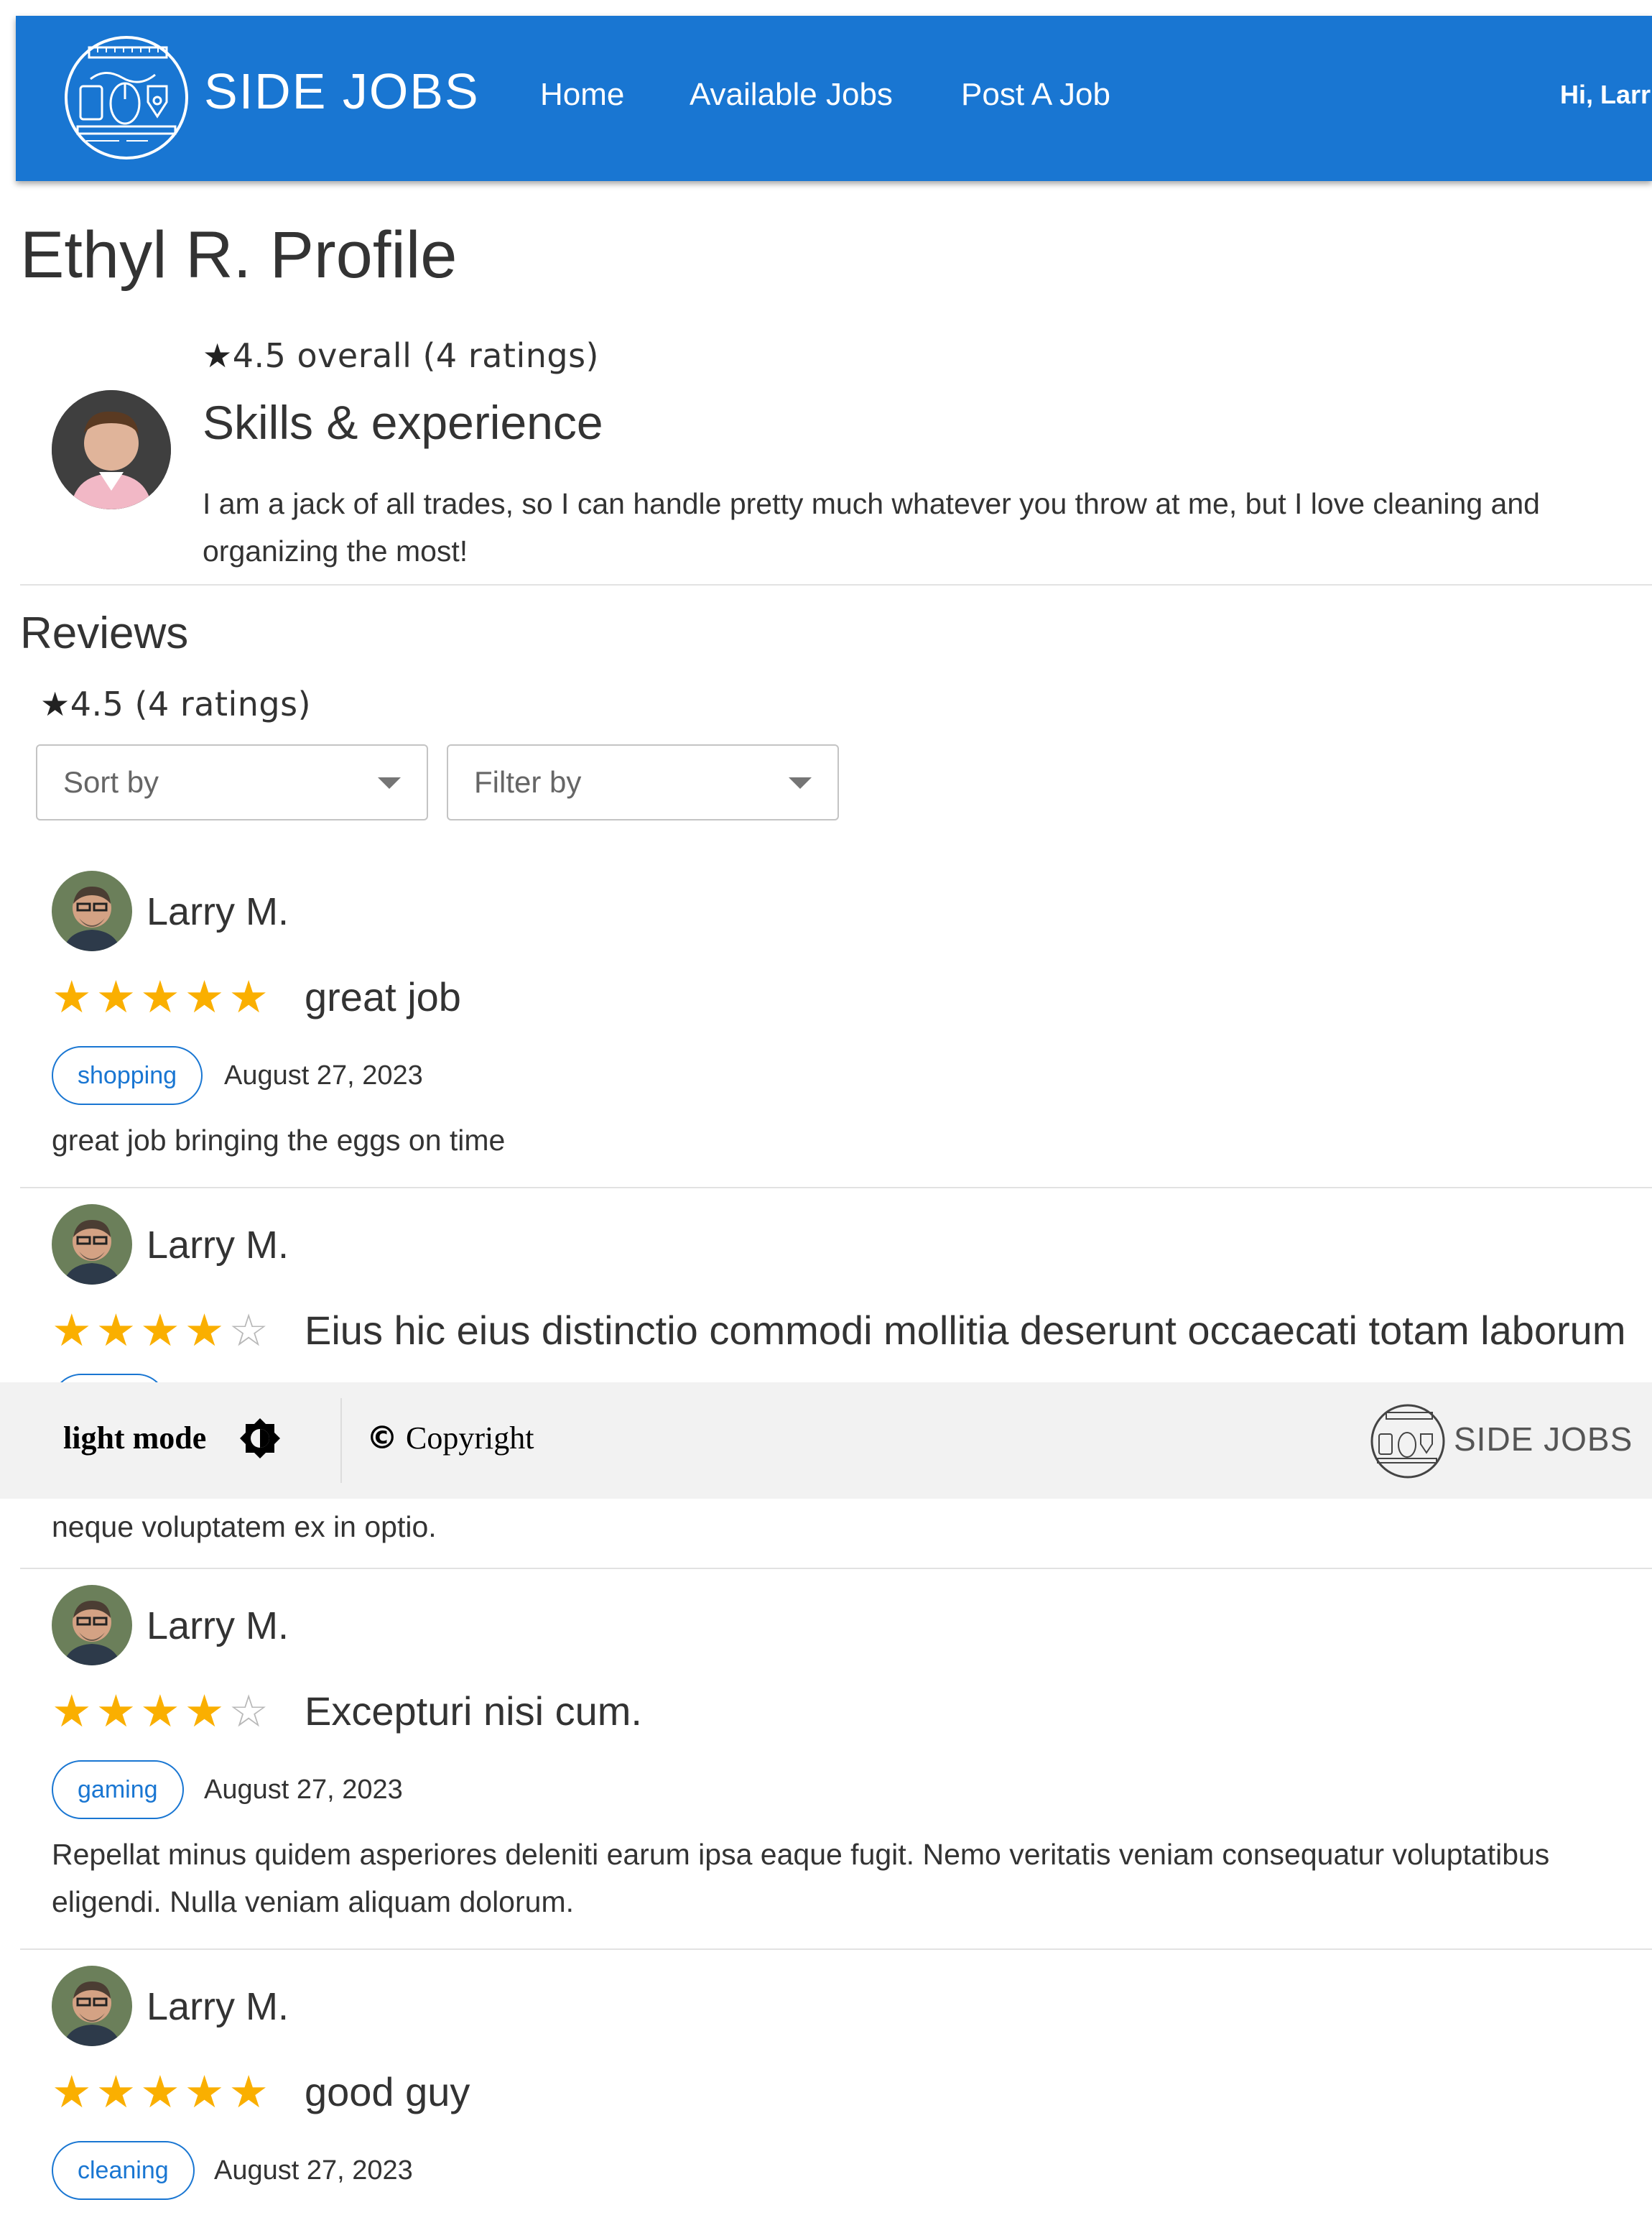 This screenshot has height=2215, width=1652. What do you see at coordinates (118, 1789) in the screenshot?
I see `category-chip: gaming` at bounding box center [118, 1789].